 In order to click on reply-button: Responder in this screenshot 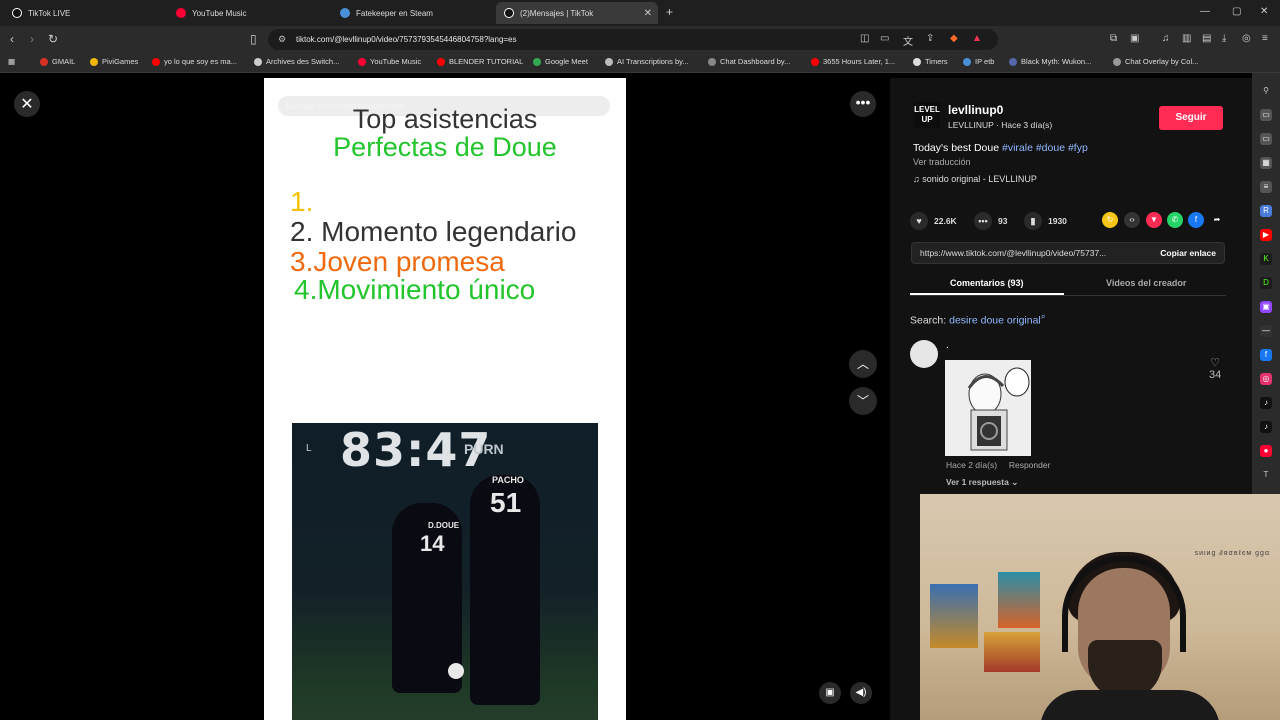, I will do `click(1030, 465)`.